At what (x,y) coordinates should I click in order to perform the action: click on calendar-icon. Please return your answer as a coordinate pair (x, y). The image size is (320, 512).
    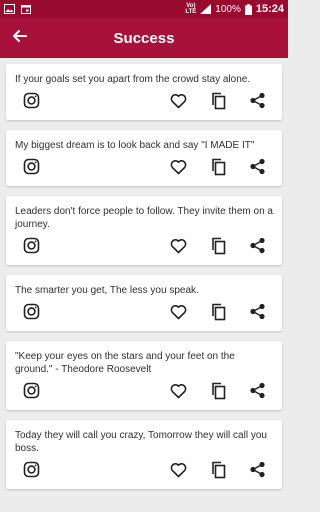
    Looking at the image, I should click on (26, 9).